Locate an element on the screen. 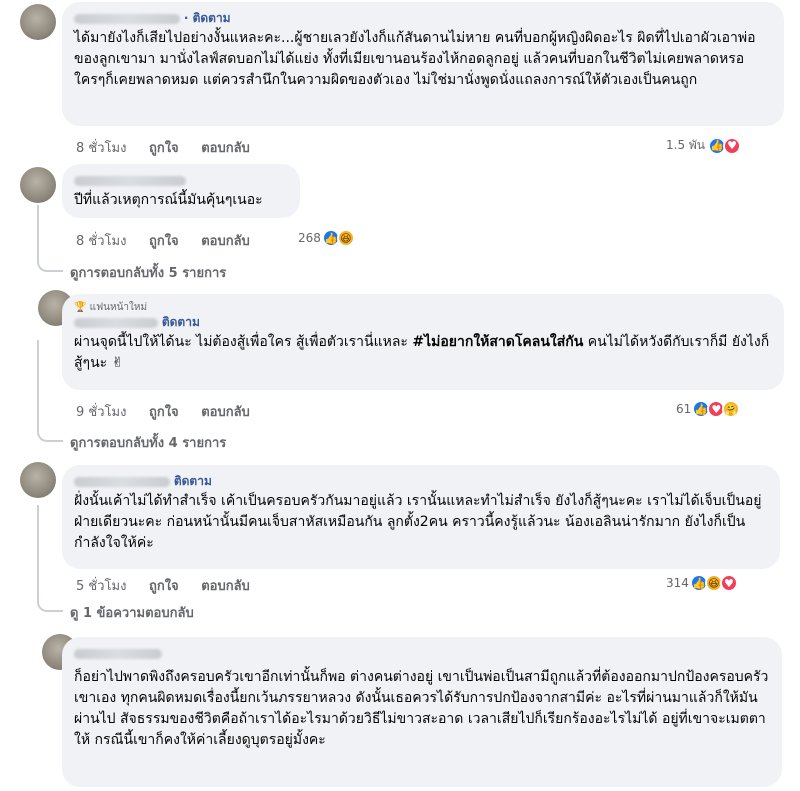 This screenshot has width=800, height=791. comment-bubble: ปีที่แล้วเหตุการณ์นี้มันคุ้นๆเนอะ is located at coordinates (181, 191).